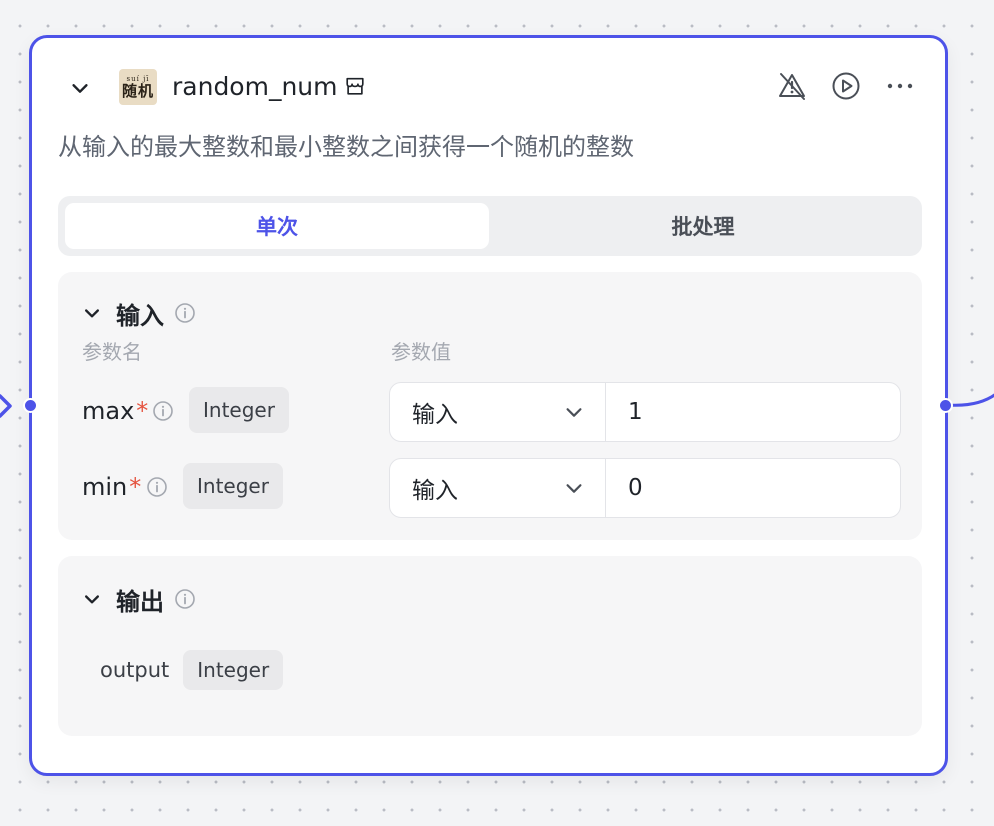  Describe the element at coordinates (753, 488) in the screenshot. I see `param-value-input: 0` at that location.